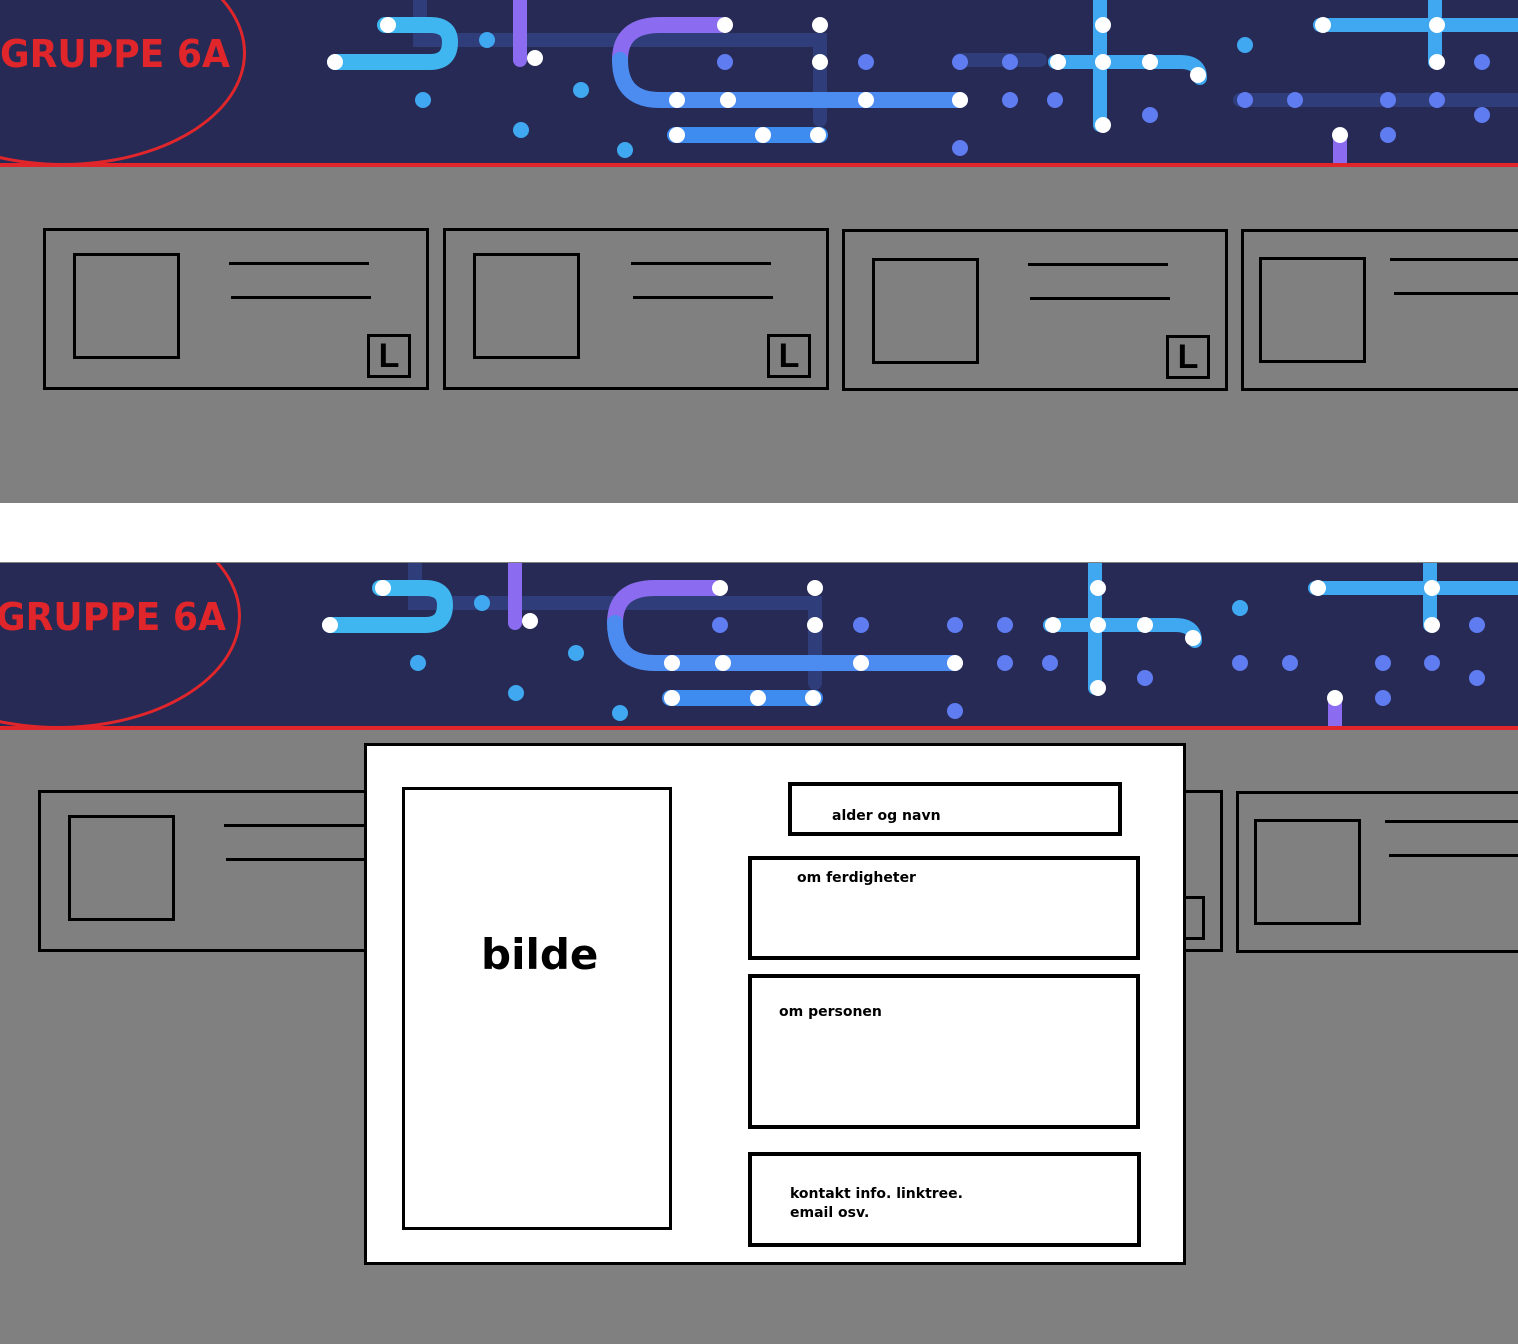 The image size is (1518, 1344). I want to click on profile-photo-placeholder: bilde, so click(537, 1008).